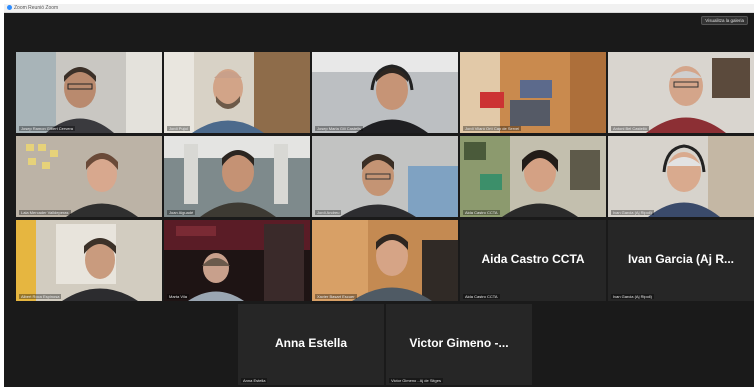  Describe the element at coordinates (40, 296) in the screenshot. I see `participant-name: Albert Roca Espinosa` at that location.